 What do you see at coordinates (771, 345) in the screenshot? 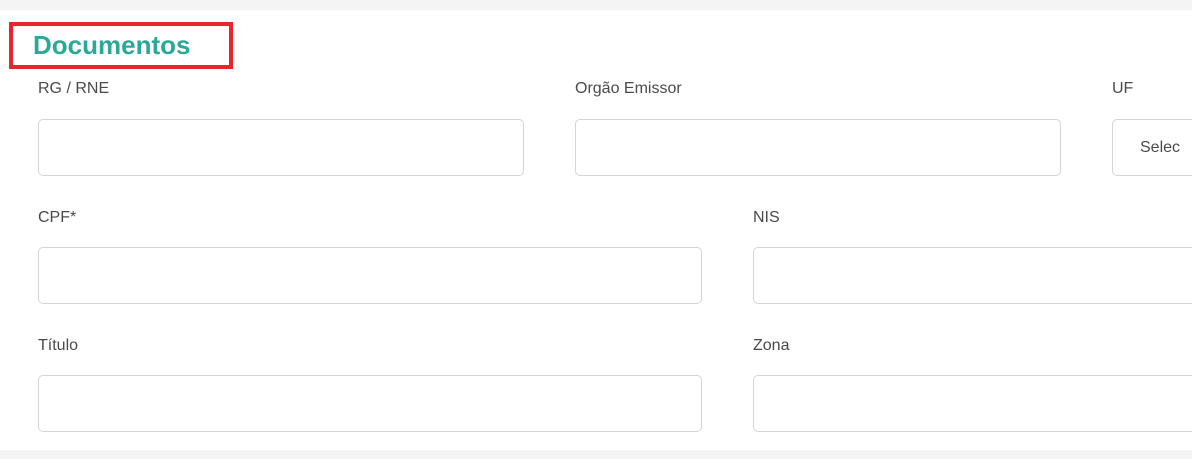
I see `zona-label: Zona` at bounding box center [771, 345].